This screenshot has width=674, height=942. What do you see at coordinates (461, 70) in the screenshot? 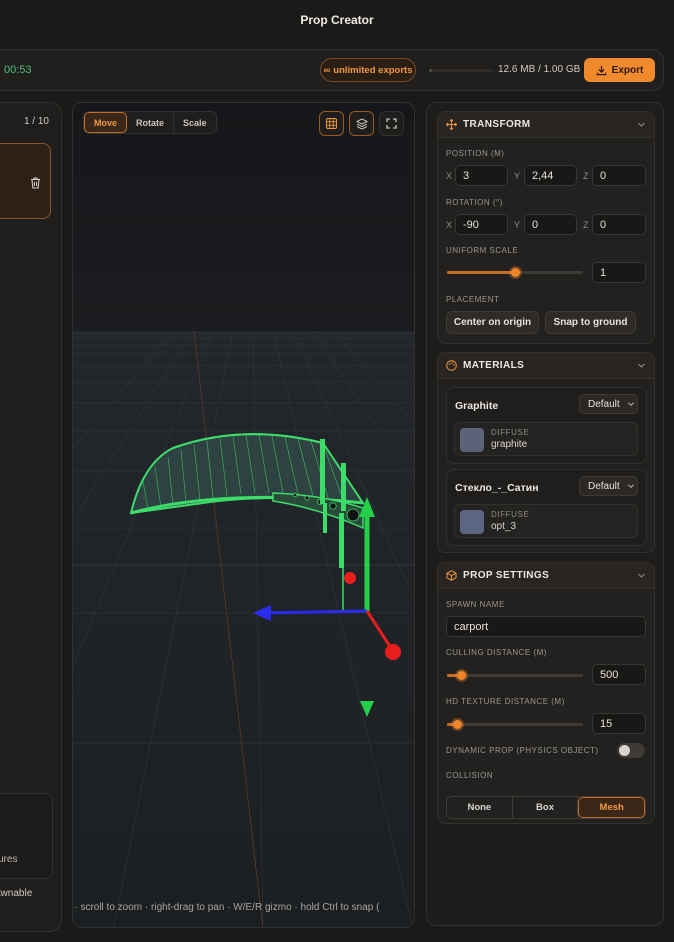
I see `storage-progress-bar` at bounding box center [461, 70].